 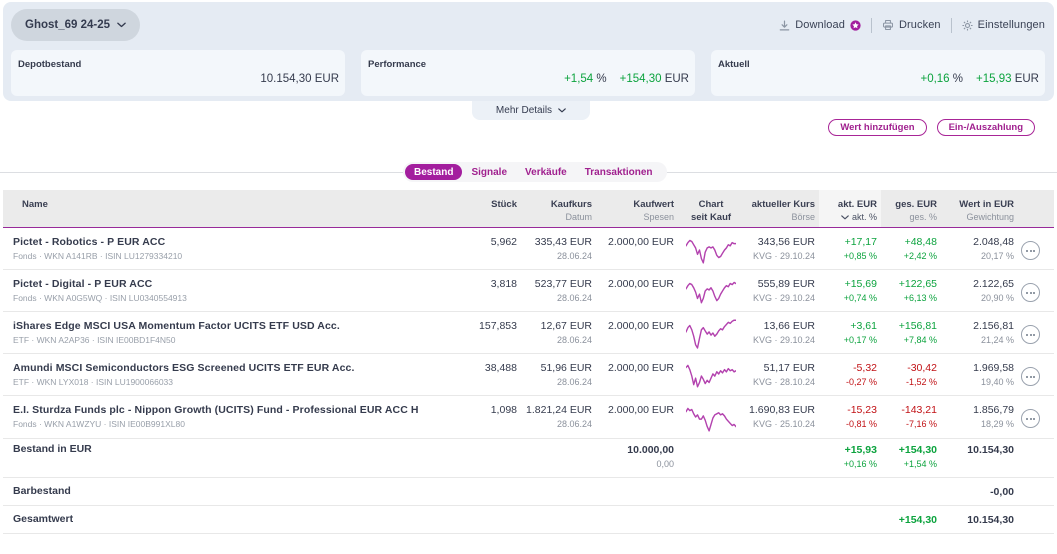 I want to click on column-header-line2: Börse, so click(x=780, y=217).